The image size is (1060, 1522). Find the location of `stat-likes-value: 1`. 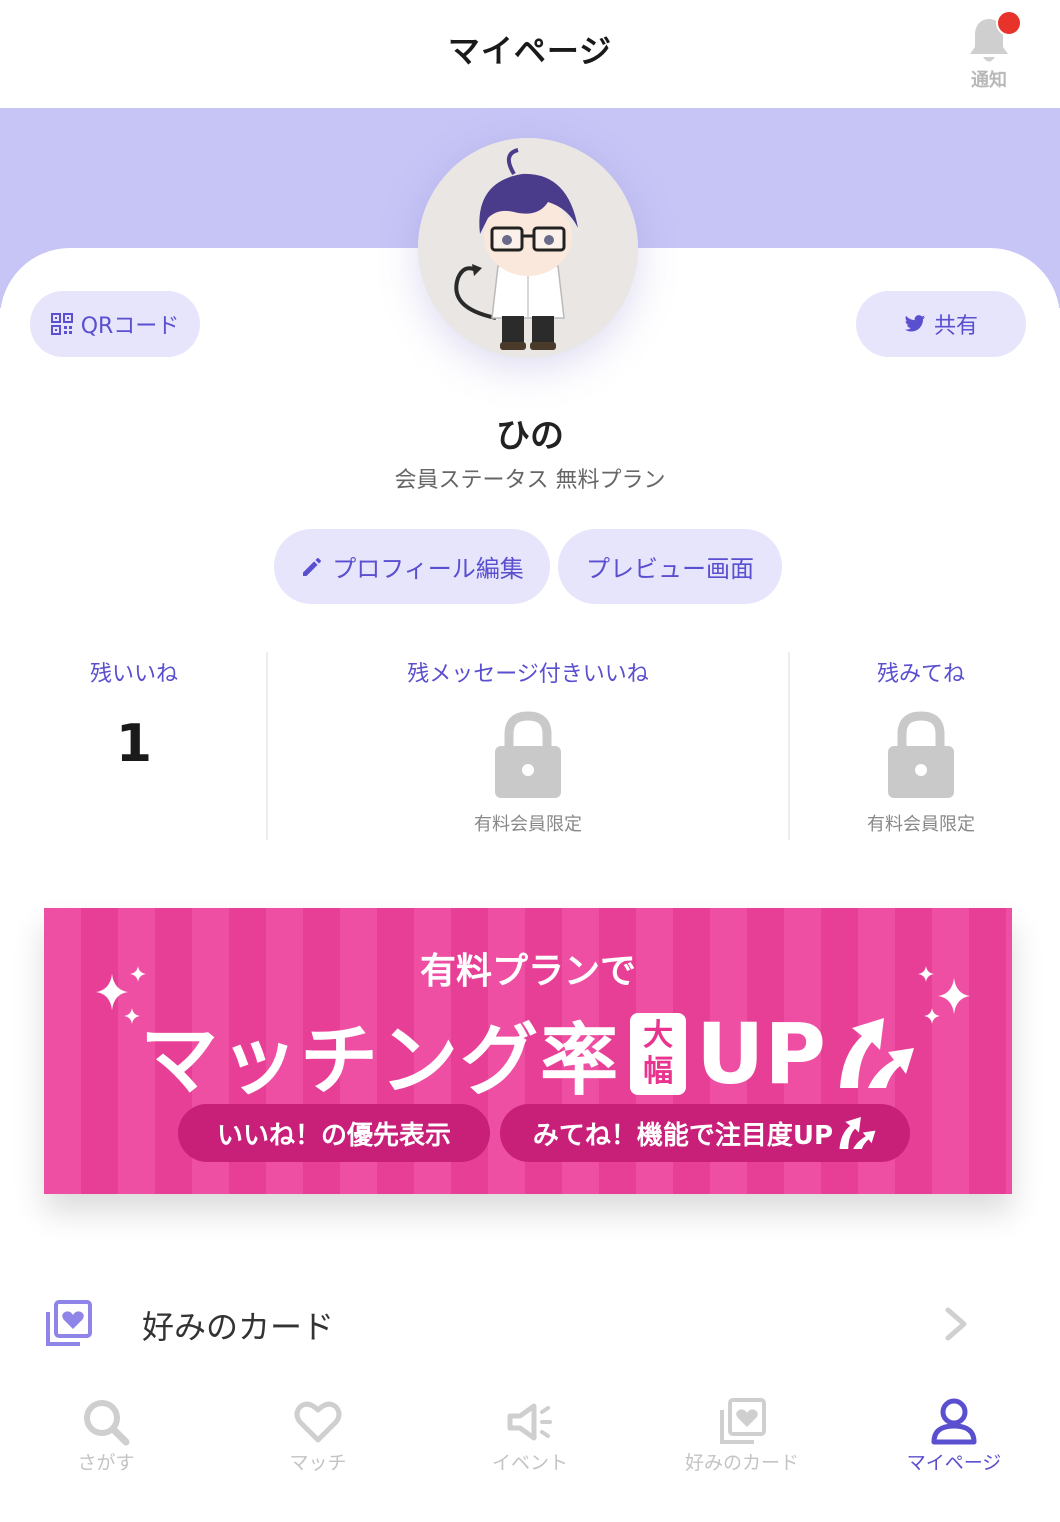

stat-likes-value: 1 is located at coordinates (134, 744).